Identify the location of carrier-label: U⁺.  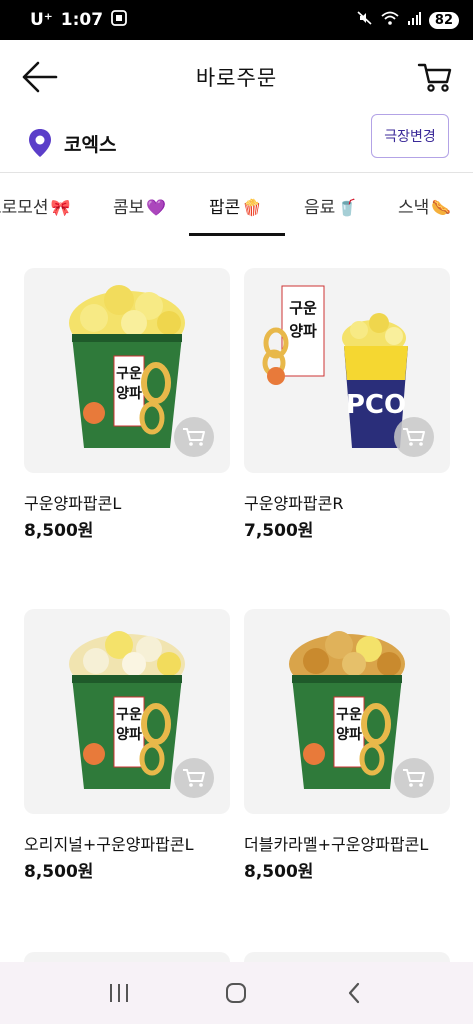
(41, 20).